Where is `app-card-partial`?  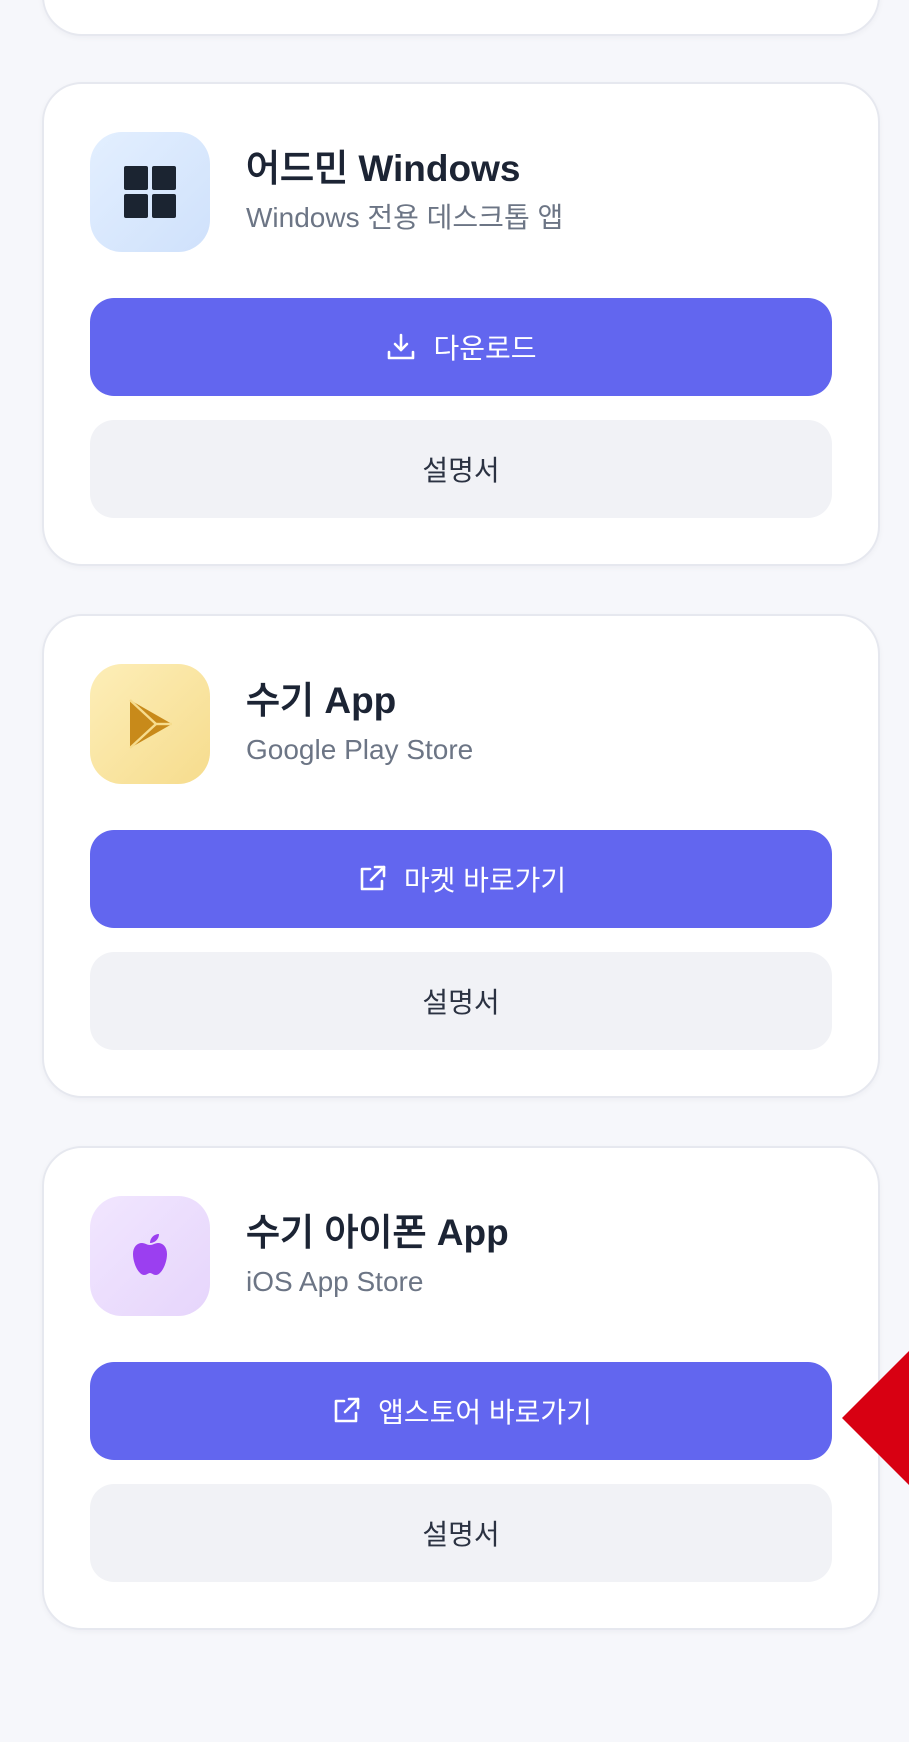 app-card-partial is located at coordinates (461, 18).